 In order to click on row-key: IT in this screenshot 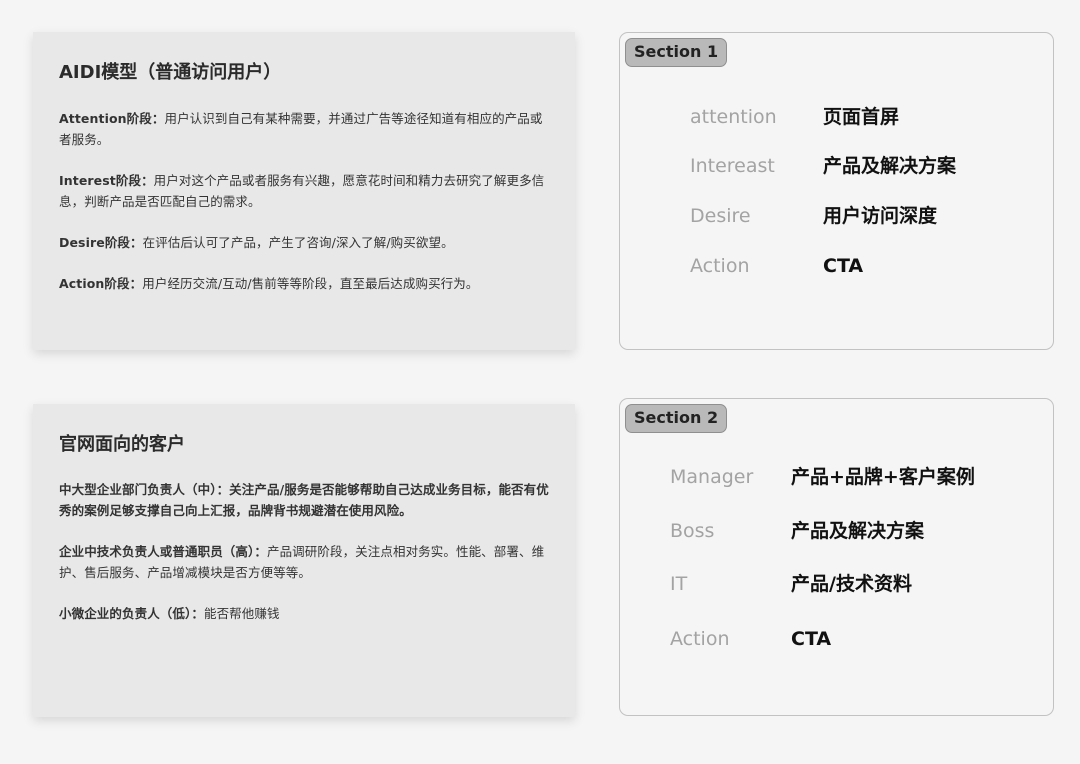, I will do `click(678, 584)`.